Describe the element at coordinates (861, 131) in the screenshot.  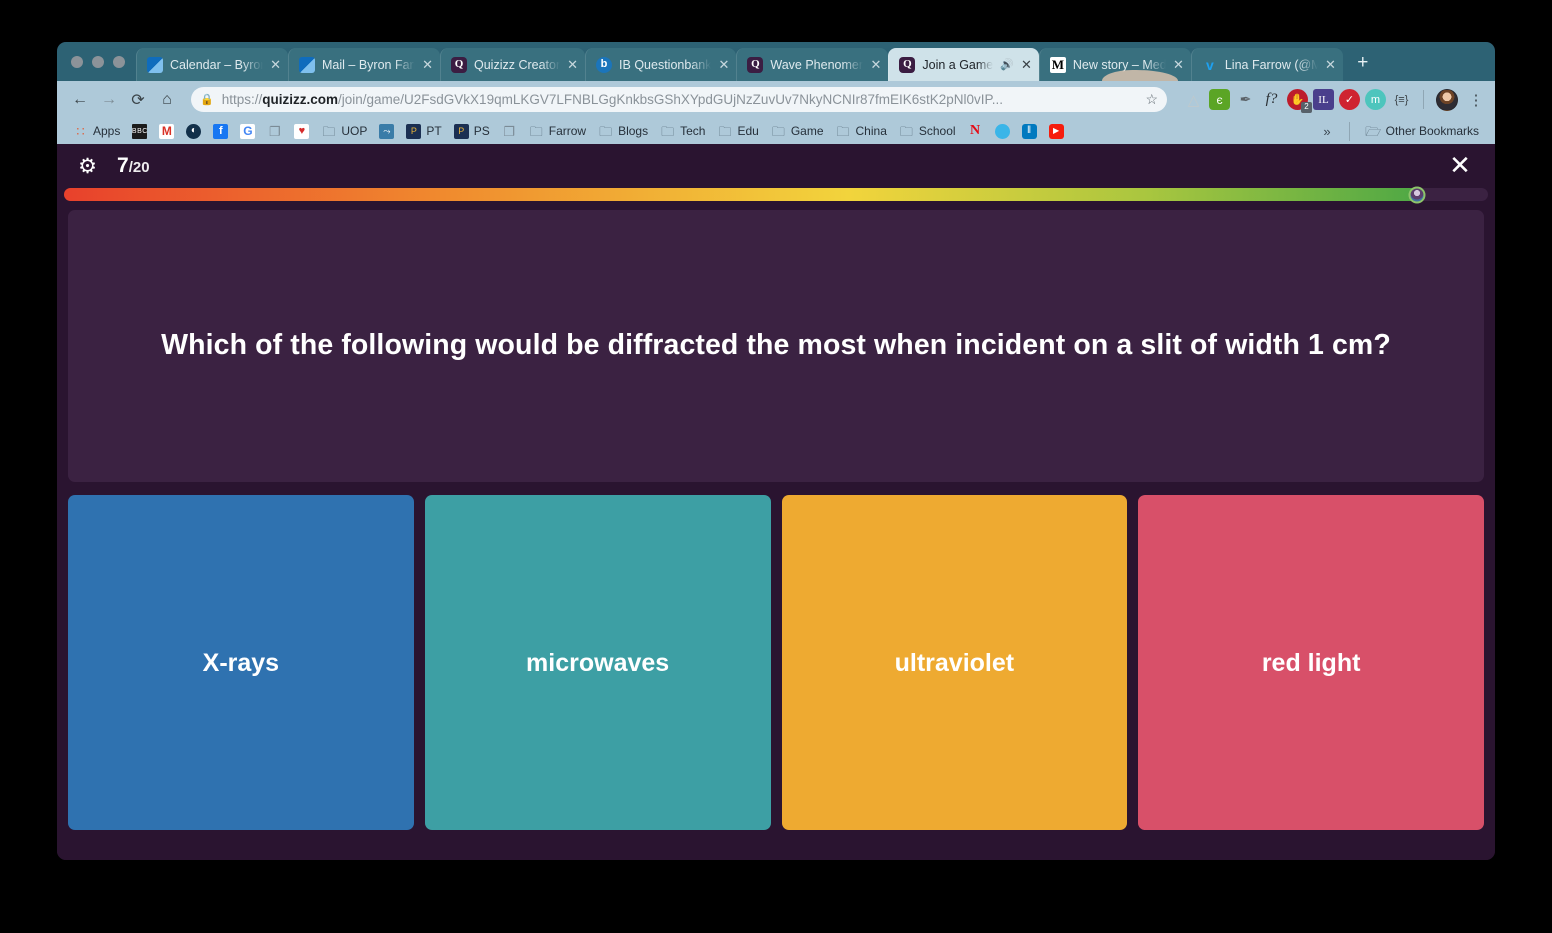
I see `bookmark-item: 🗀 China` at that location.